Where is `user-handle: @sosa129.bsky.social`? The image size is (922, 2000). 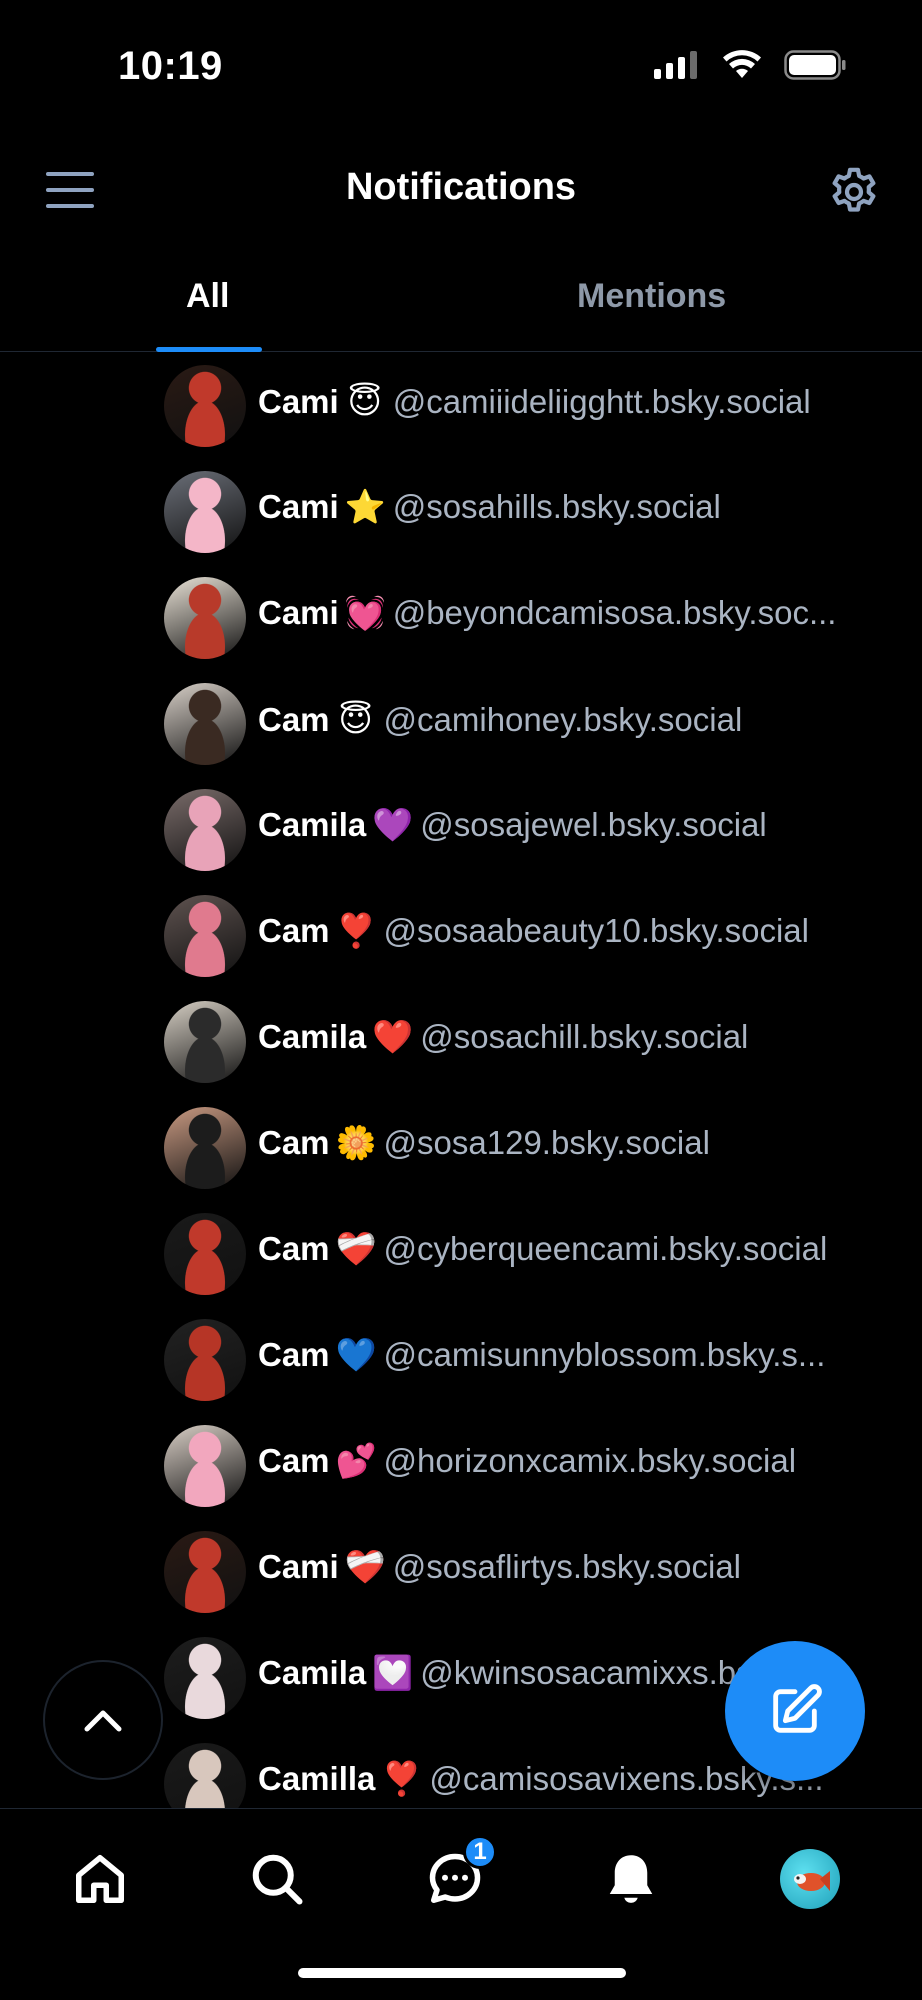
user-handle: @sosa129.bsky.social is located at coordinates (547, 1142).